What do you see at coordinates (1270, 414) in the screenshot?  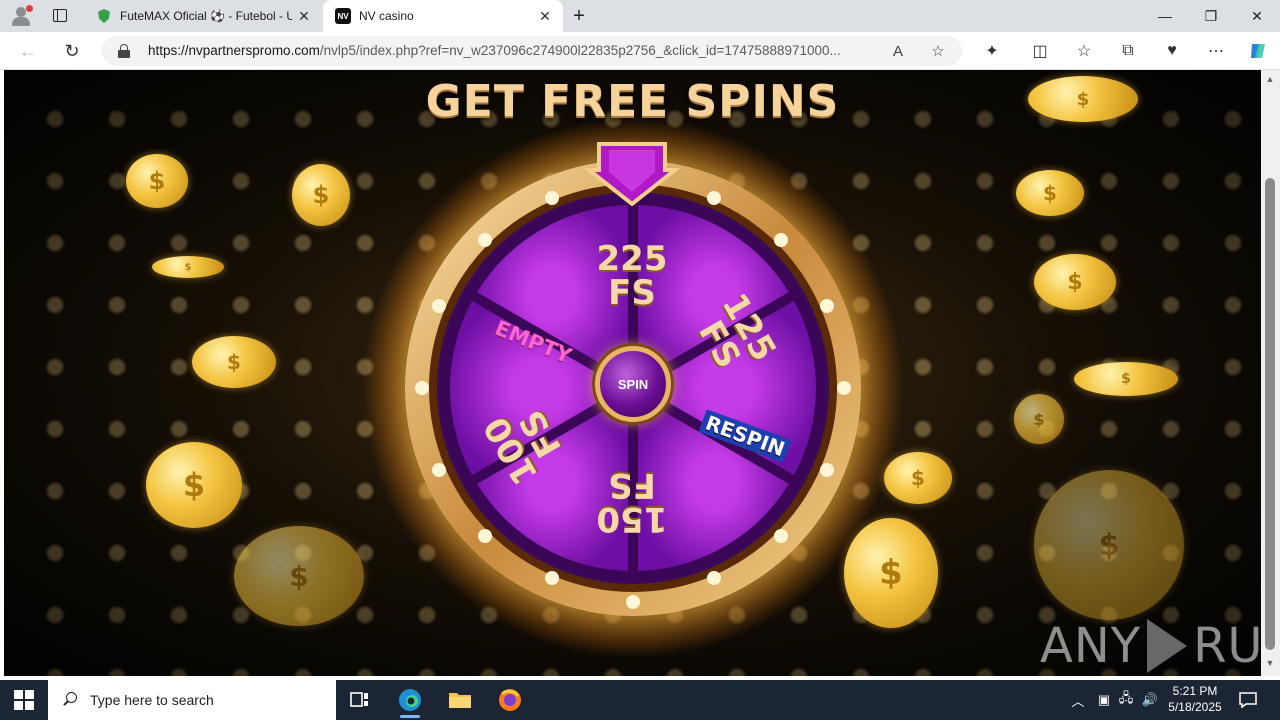 I see `scrollbar-thumb` at bounding box center [1270, 414].